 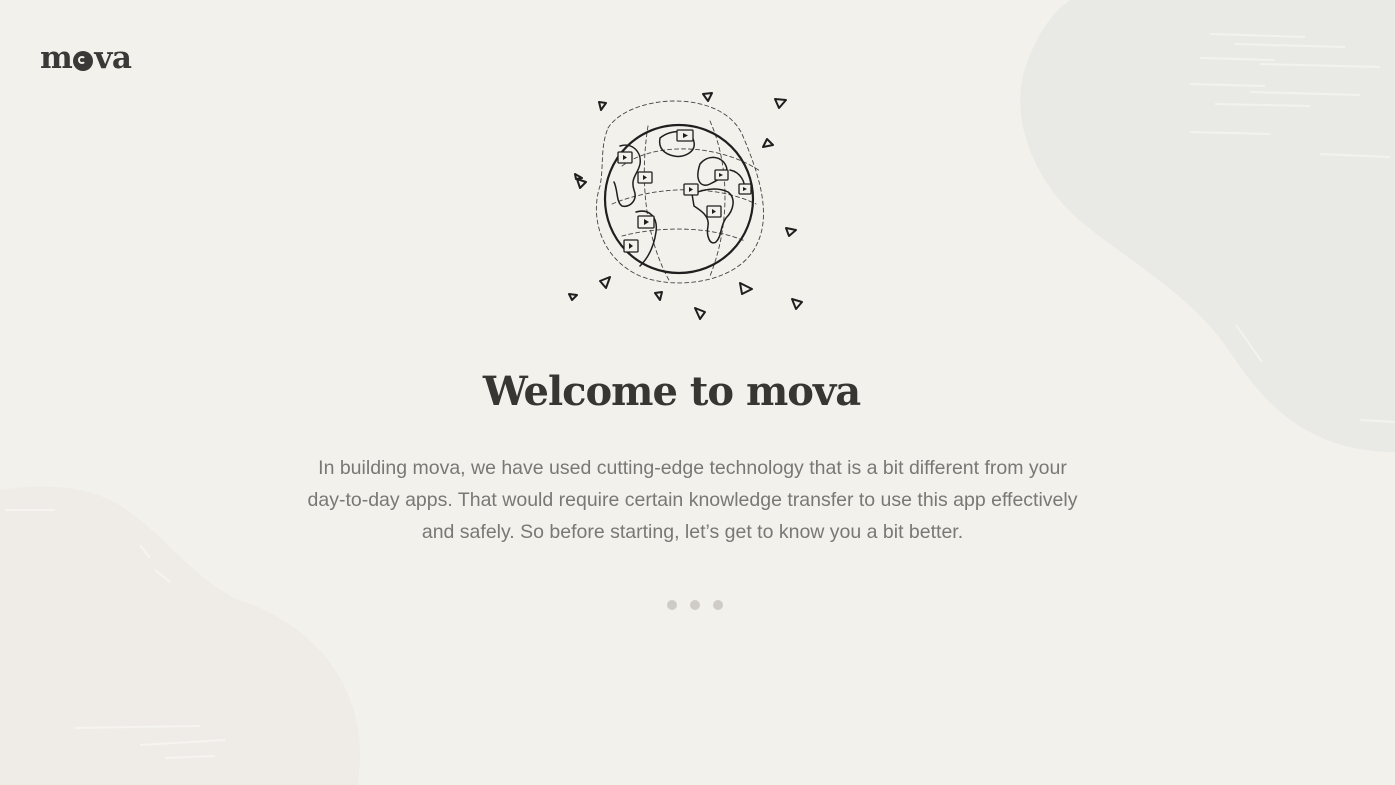 I want to click on logo-text-end: va, so click(x=113, y=58).